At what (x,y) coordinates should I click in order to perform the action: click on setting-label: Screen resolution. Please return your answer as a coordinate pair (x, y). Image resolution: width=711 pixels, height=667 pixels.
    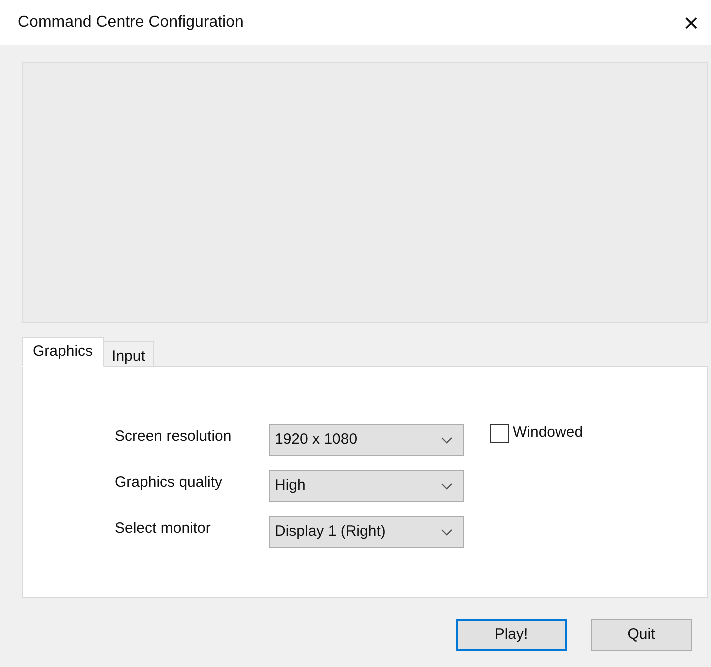
    Looking at the image, I should click on (174, 436).